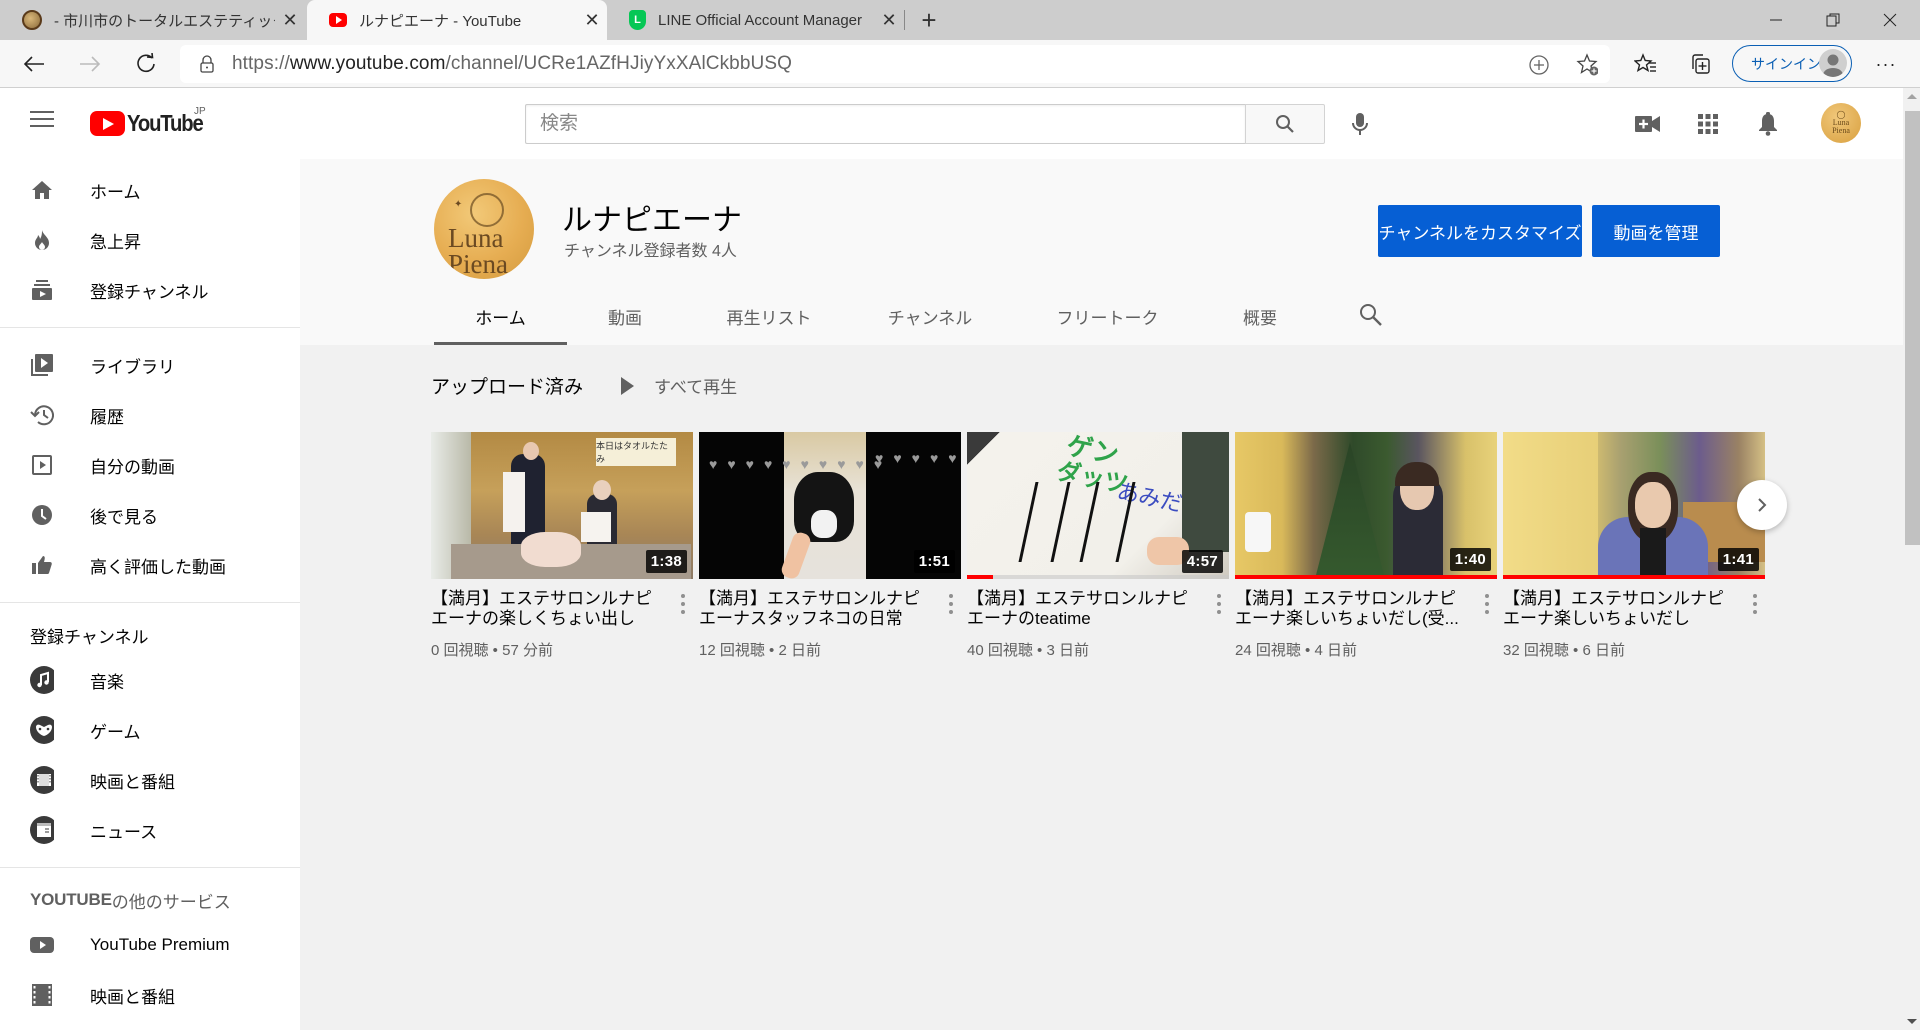 Image resolution: width=1920 pixels, height=1030 pixels. Describe the element at coordinates (132, 467) in the screenshot. I see `sidebar-item-label: 自分の動画` at that location.